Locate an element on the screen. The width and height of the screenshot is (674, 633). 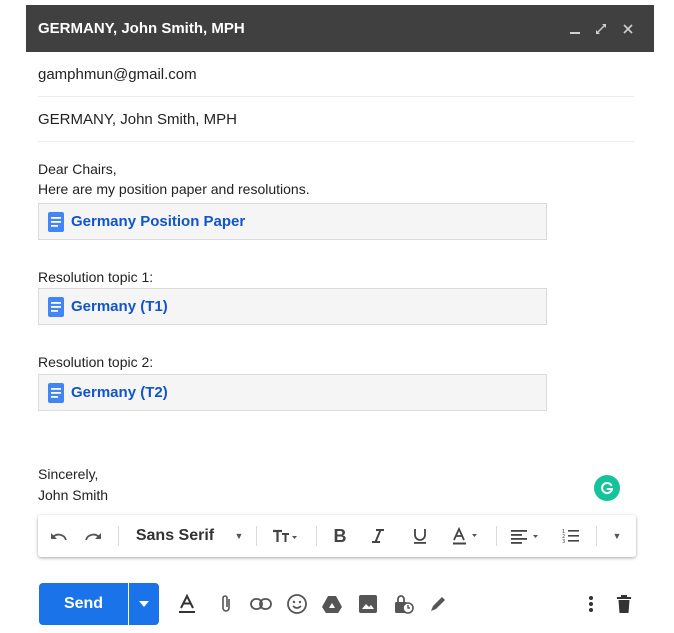
signature-icon is located at coordinates (438, 604).